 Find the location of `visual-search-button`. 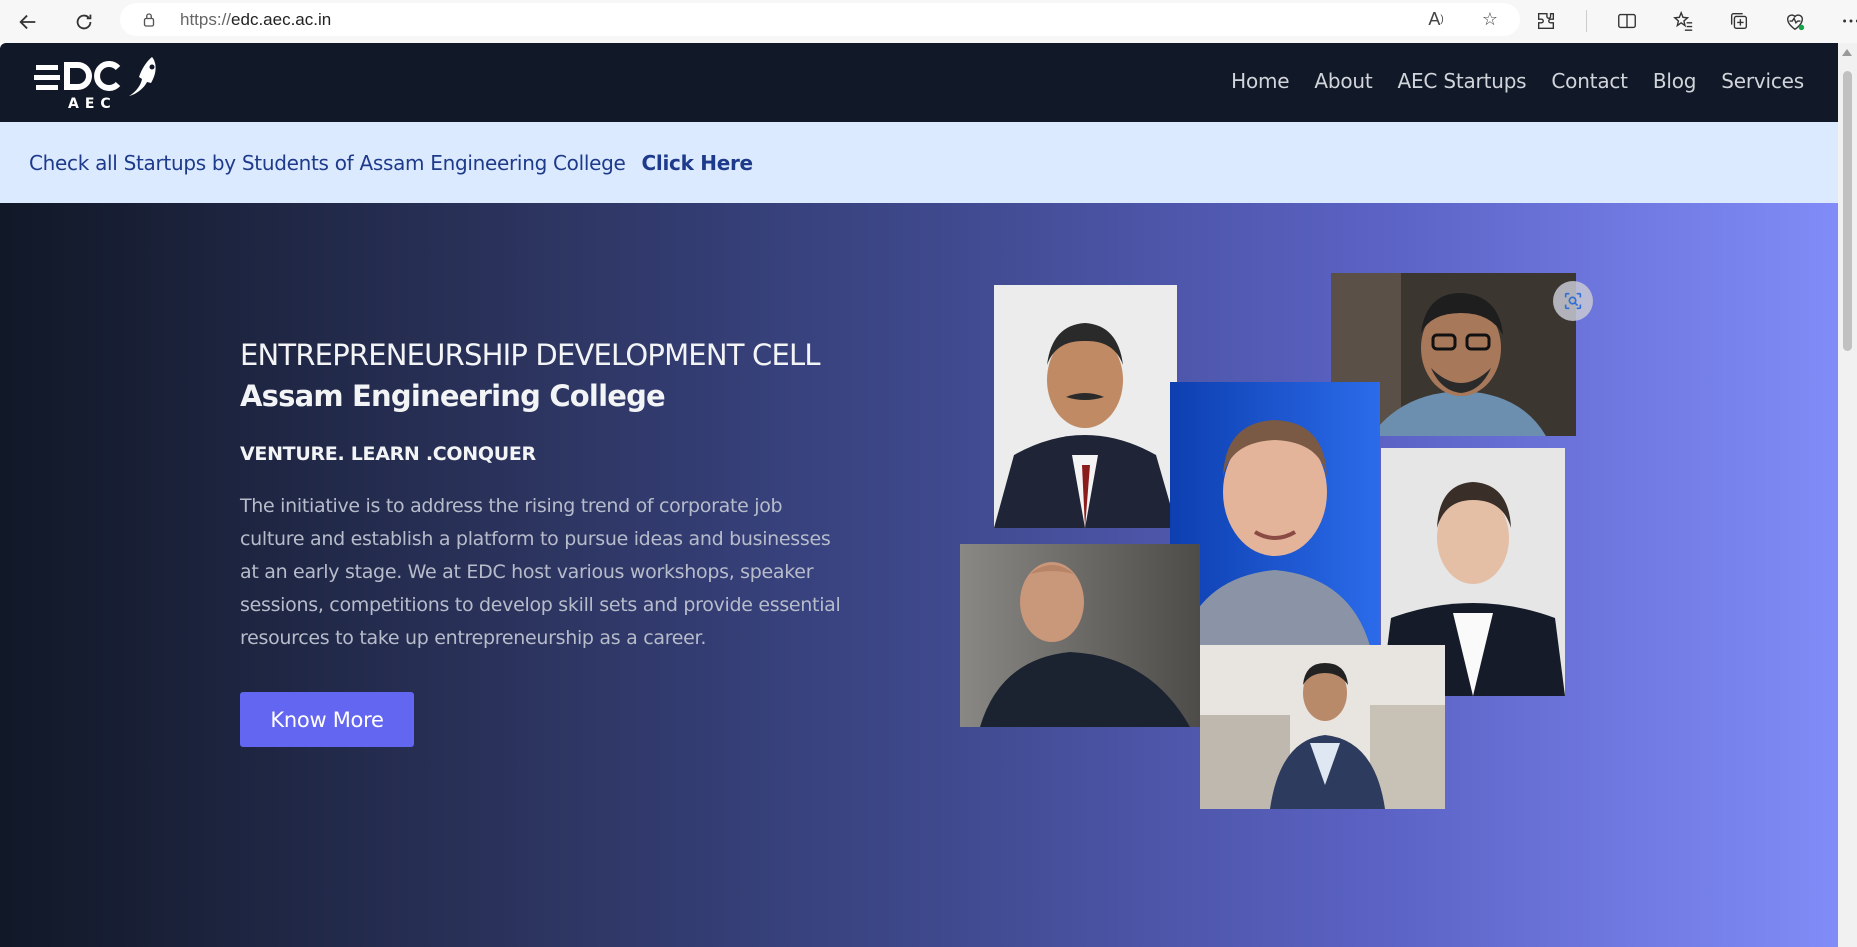

visual-search-button is located at coordinates (1573, 301).